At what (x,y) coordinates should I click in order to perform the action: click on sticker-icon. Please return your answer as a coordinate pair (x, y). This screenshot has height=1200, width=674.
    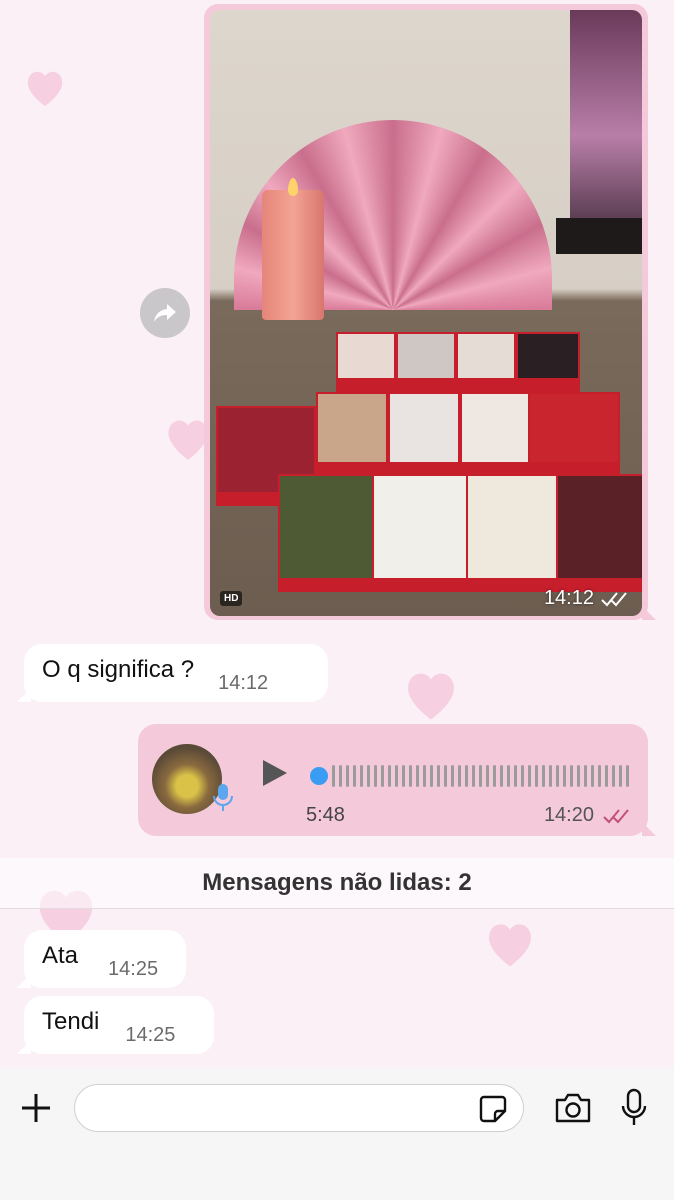
    Looking at the image, I should click on (493, 1109).